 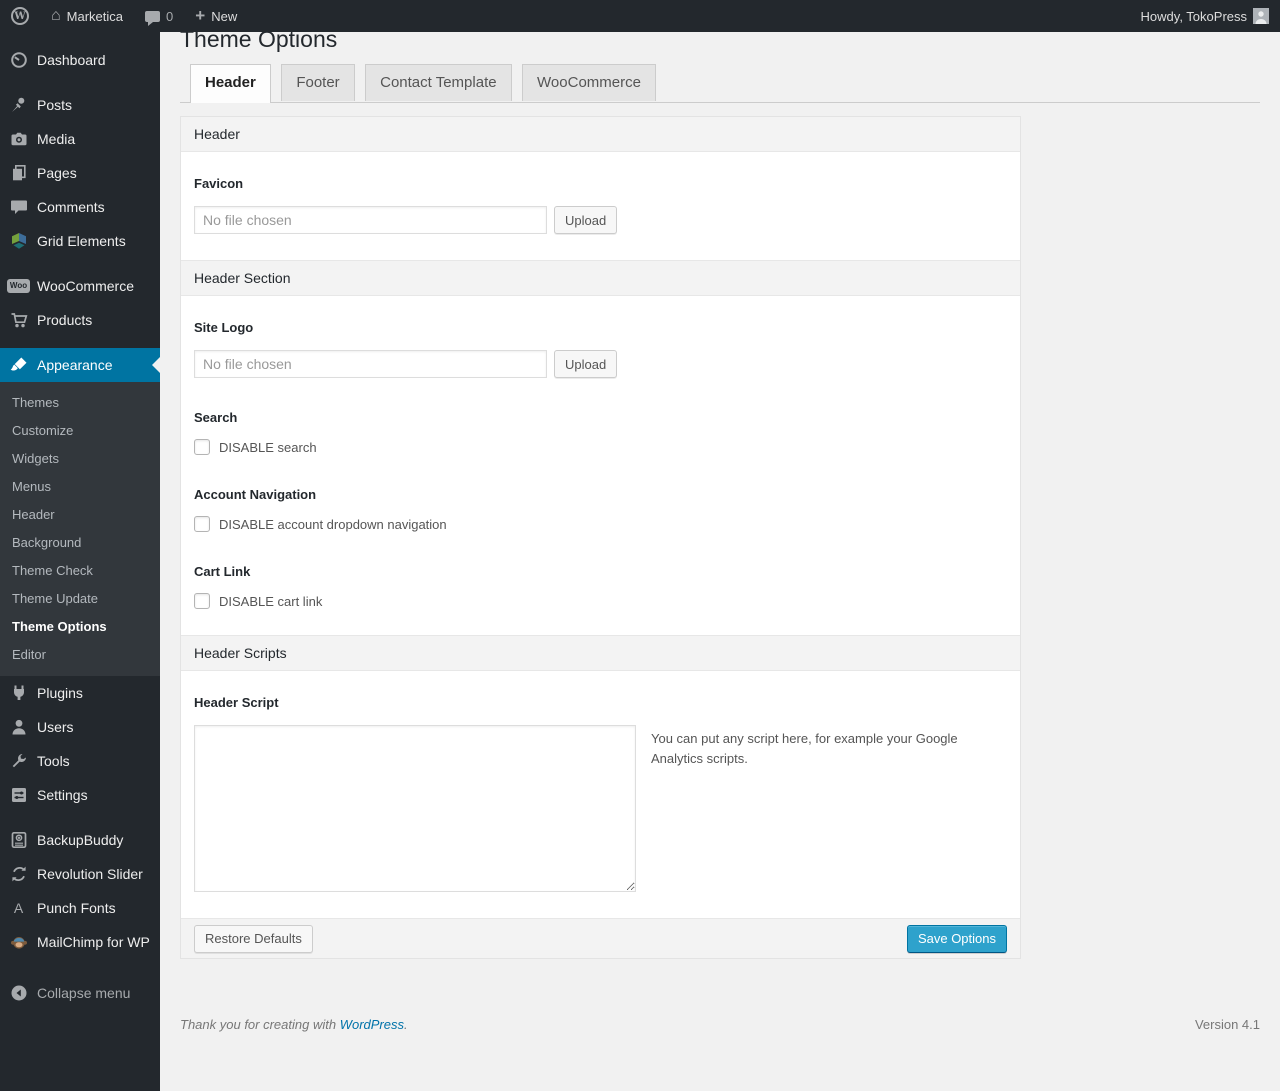 What do you see at coordinates (18, 761) in the screenshot?
I see `wrench-icon` at bounding box center [18, 761].